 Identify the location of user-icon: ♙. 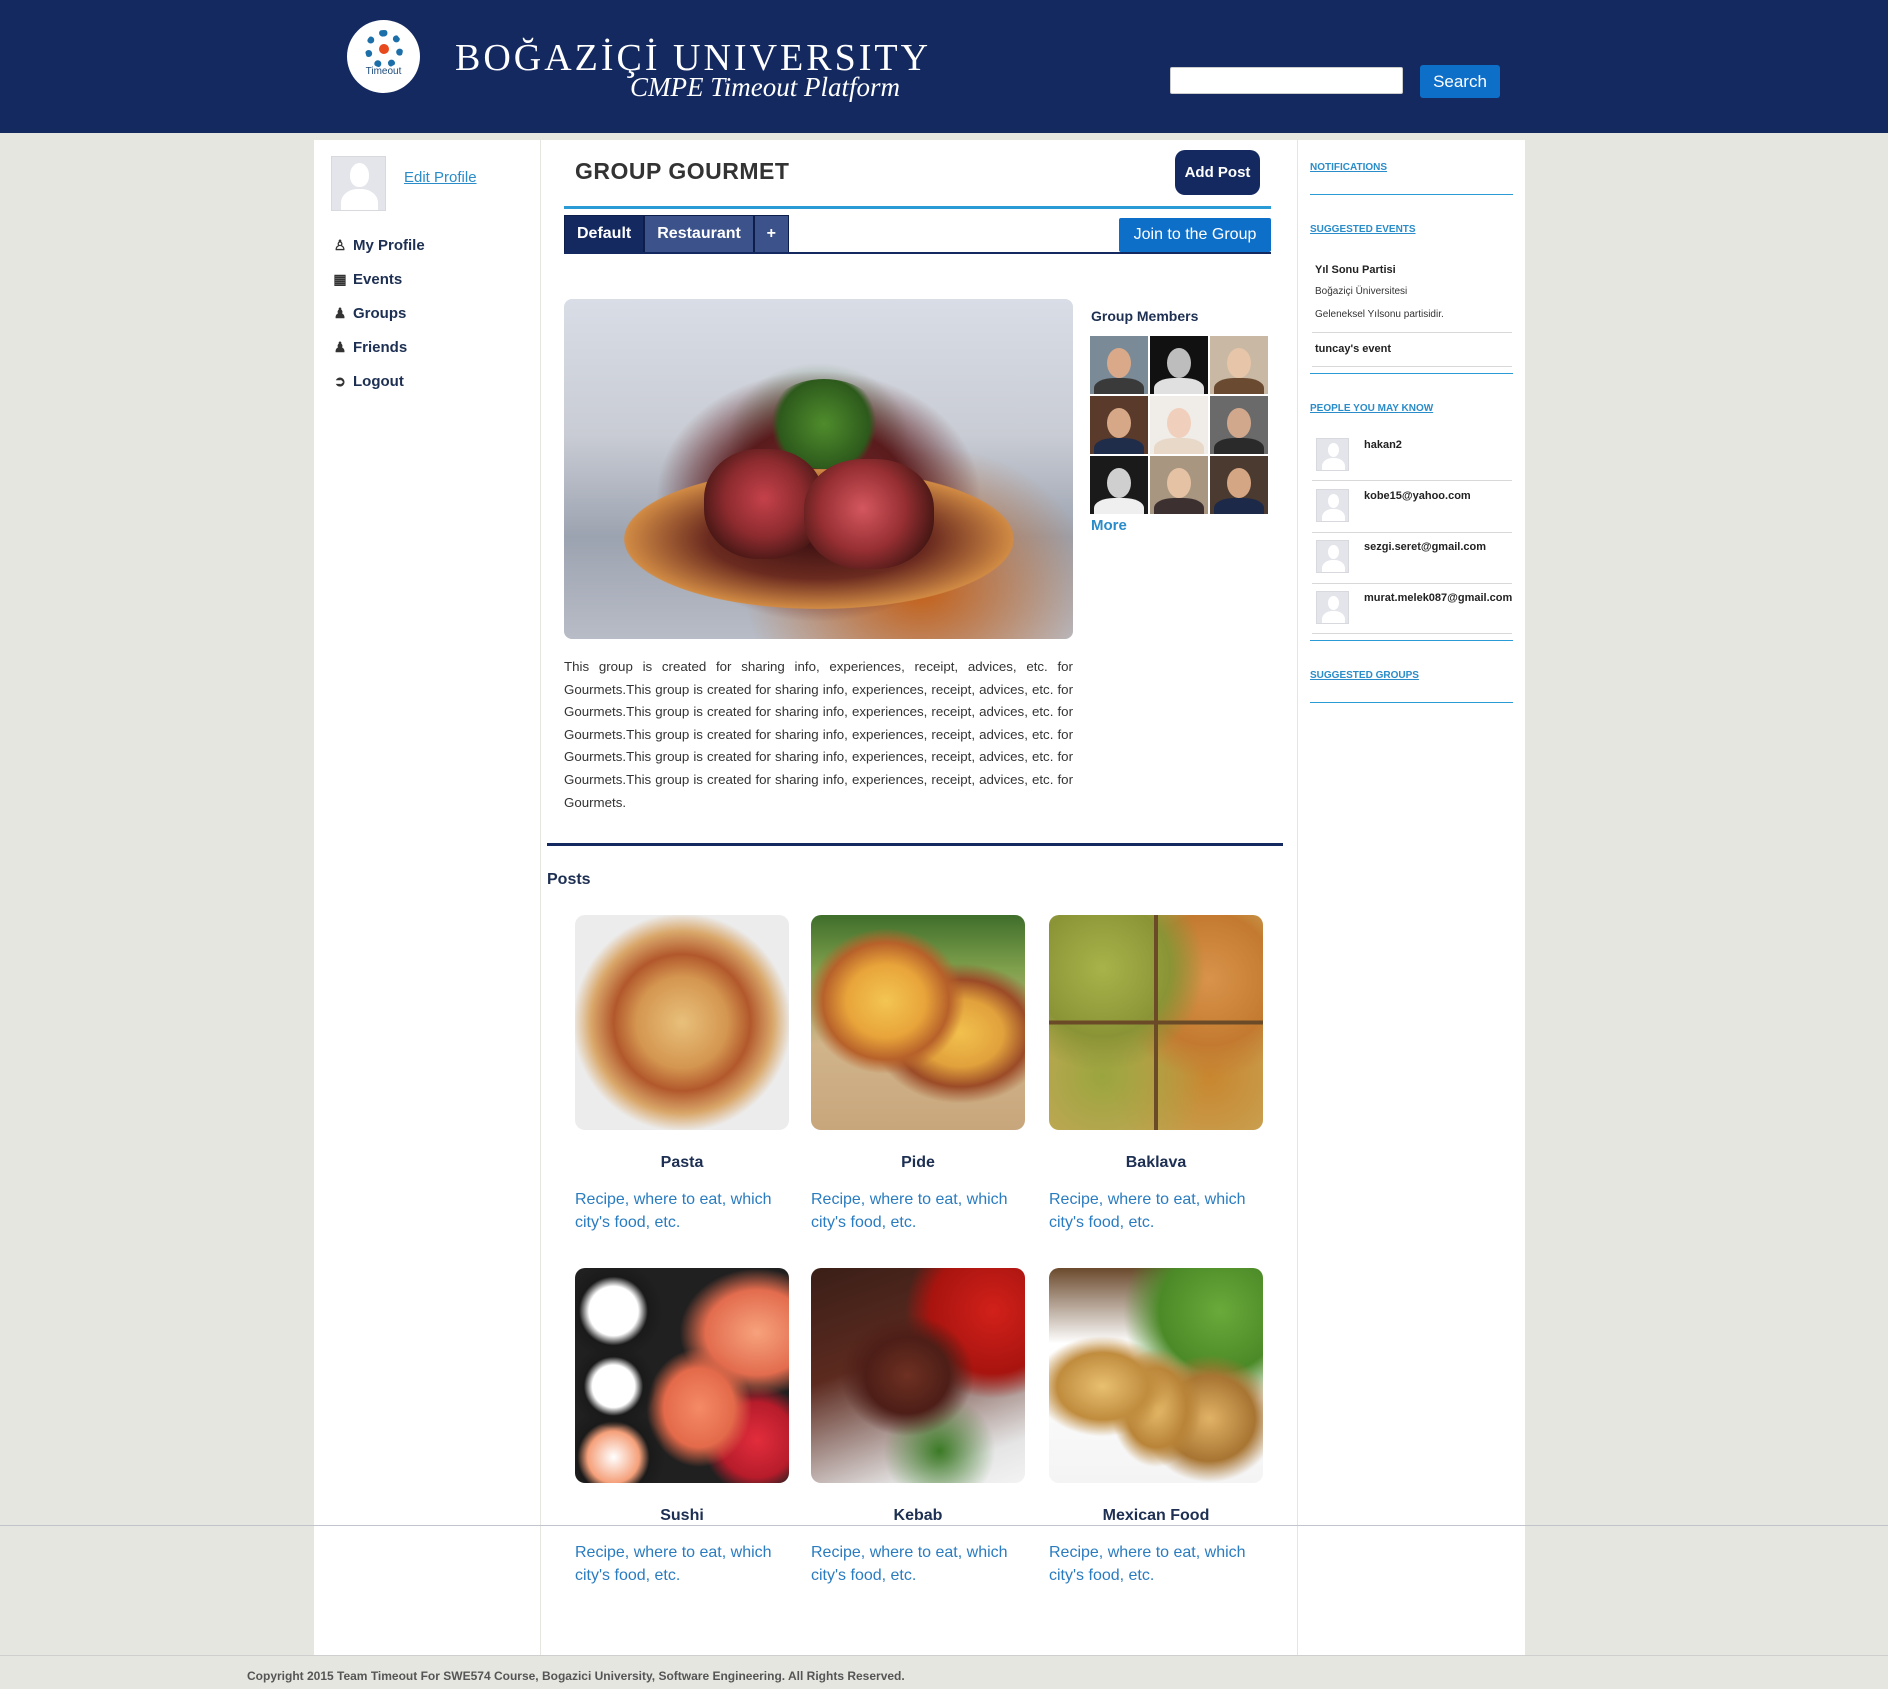
(340, 244).